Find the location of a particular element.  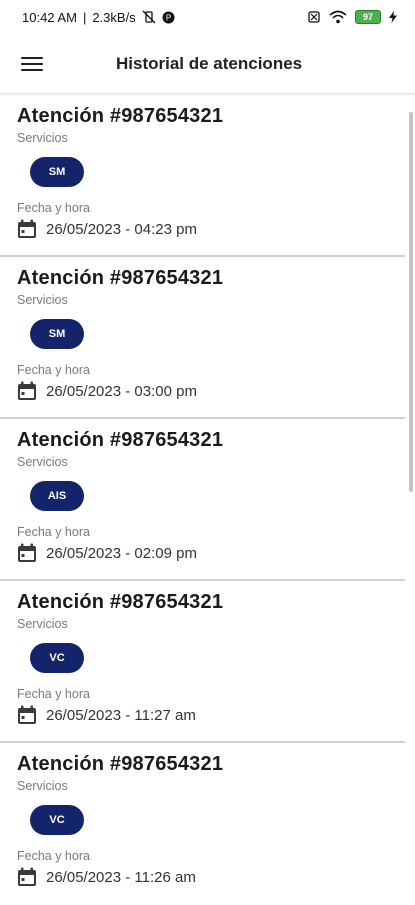

datetime-value: 26/05/2023 - 03:00 pm is located at coordinates (121, 391).